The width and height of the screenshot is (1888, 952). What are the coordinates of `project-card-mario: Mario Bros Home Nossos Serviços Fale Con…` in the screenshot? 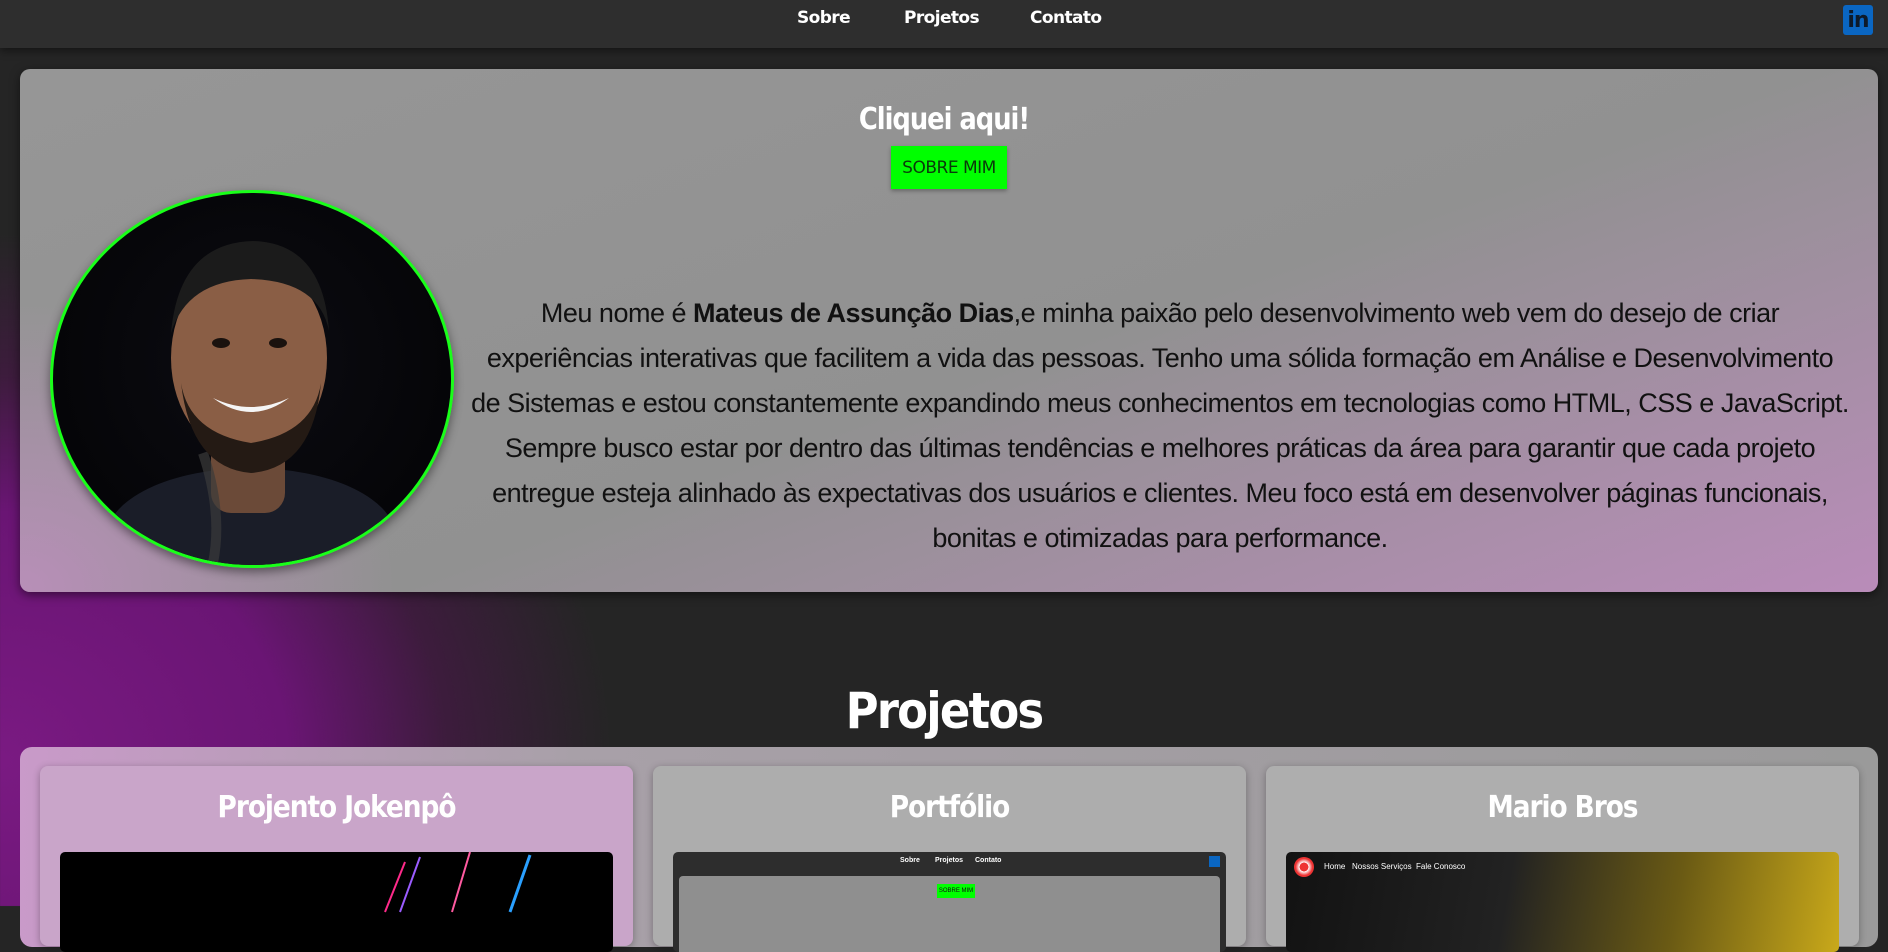 It's located at (1562, 859).